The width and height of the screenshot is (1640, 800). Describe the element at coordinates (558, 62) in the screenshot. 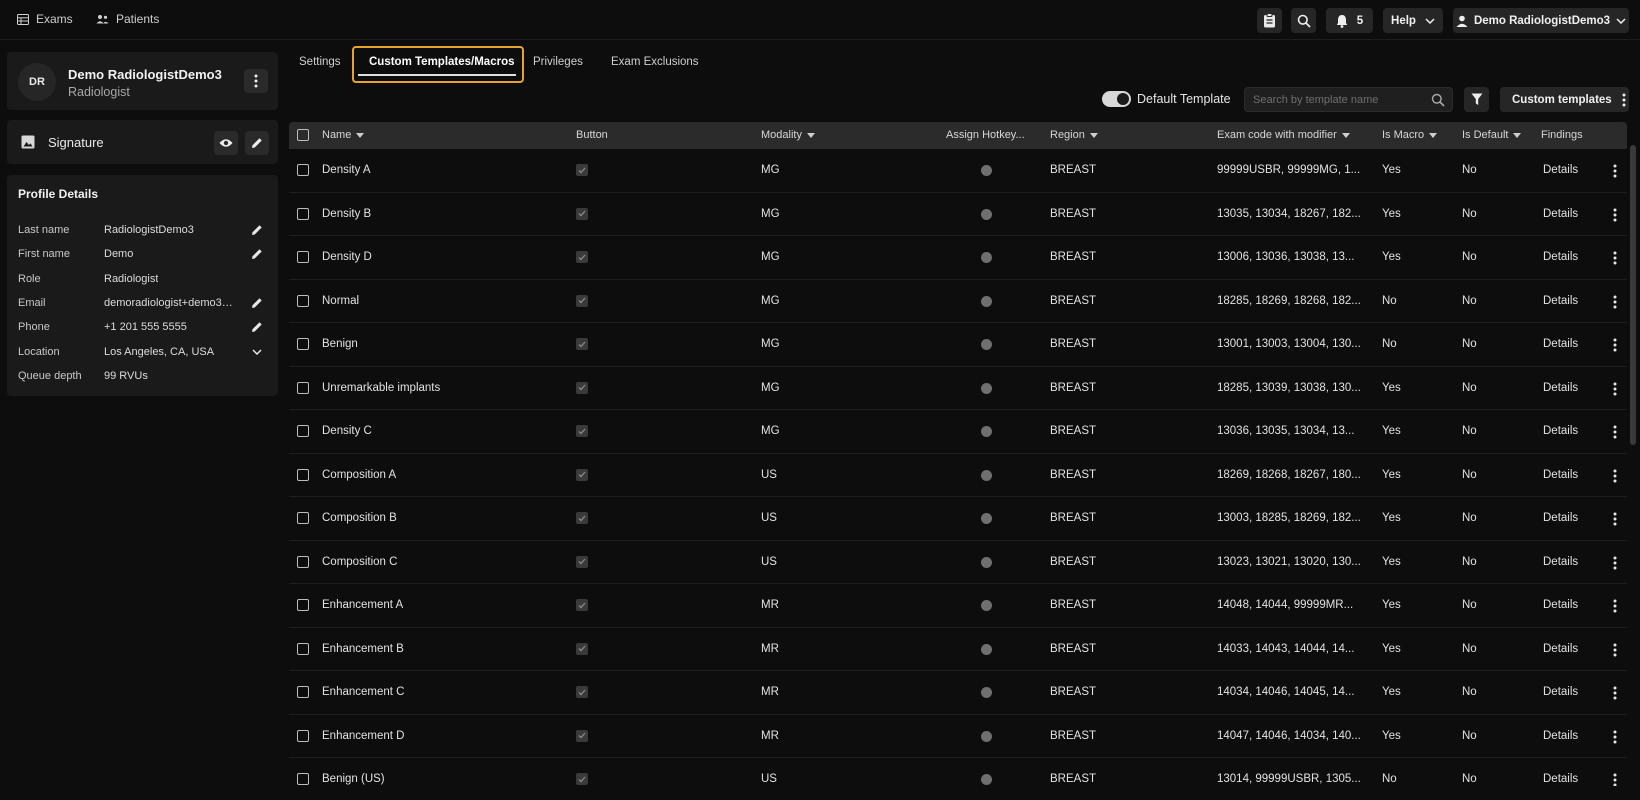

I see `tab-privileges: Privileges` at that location.